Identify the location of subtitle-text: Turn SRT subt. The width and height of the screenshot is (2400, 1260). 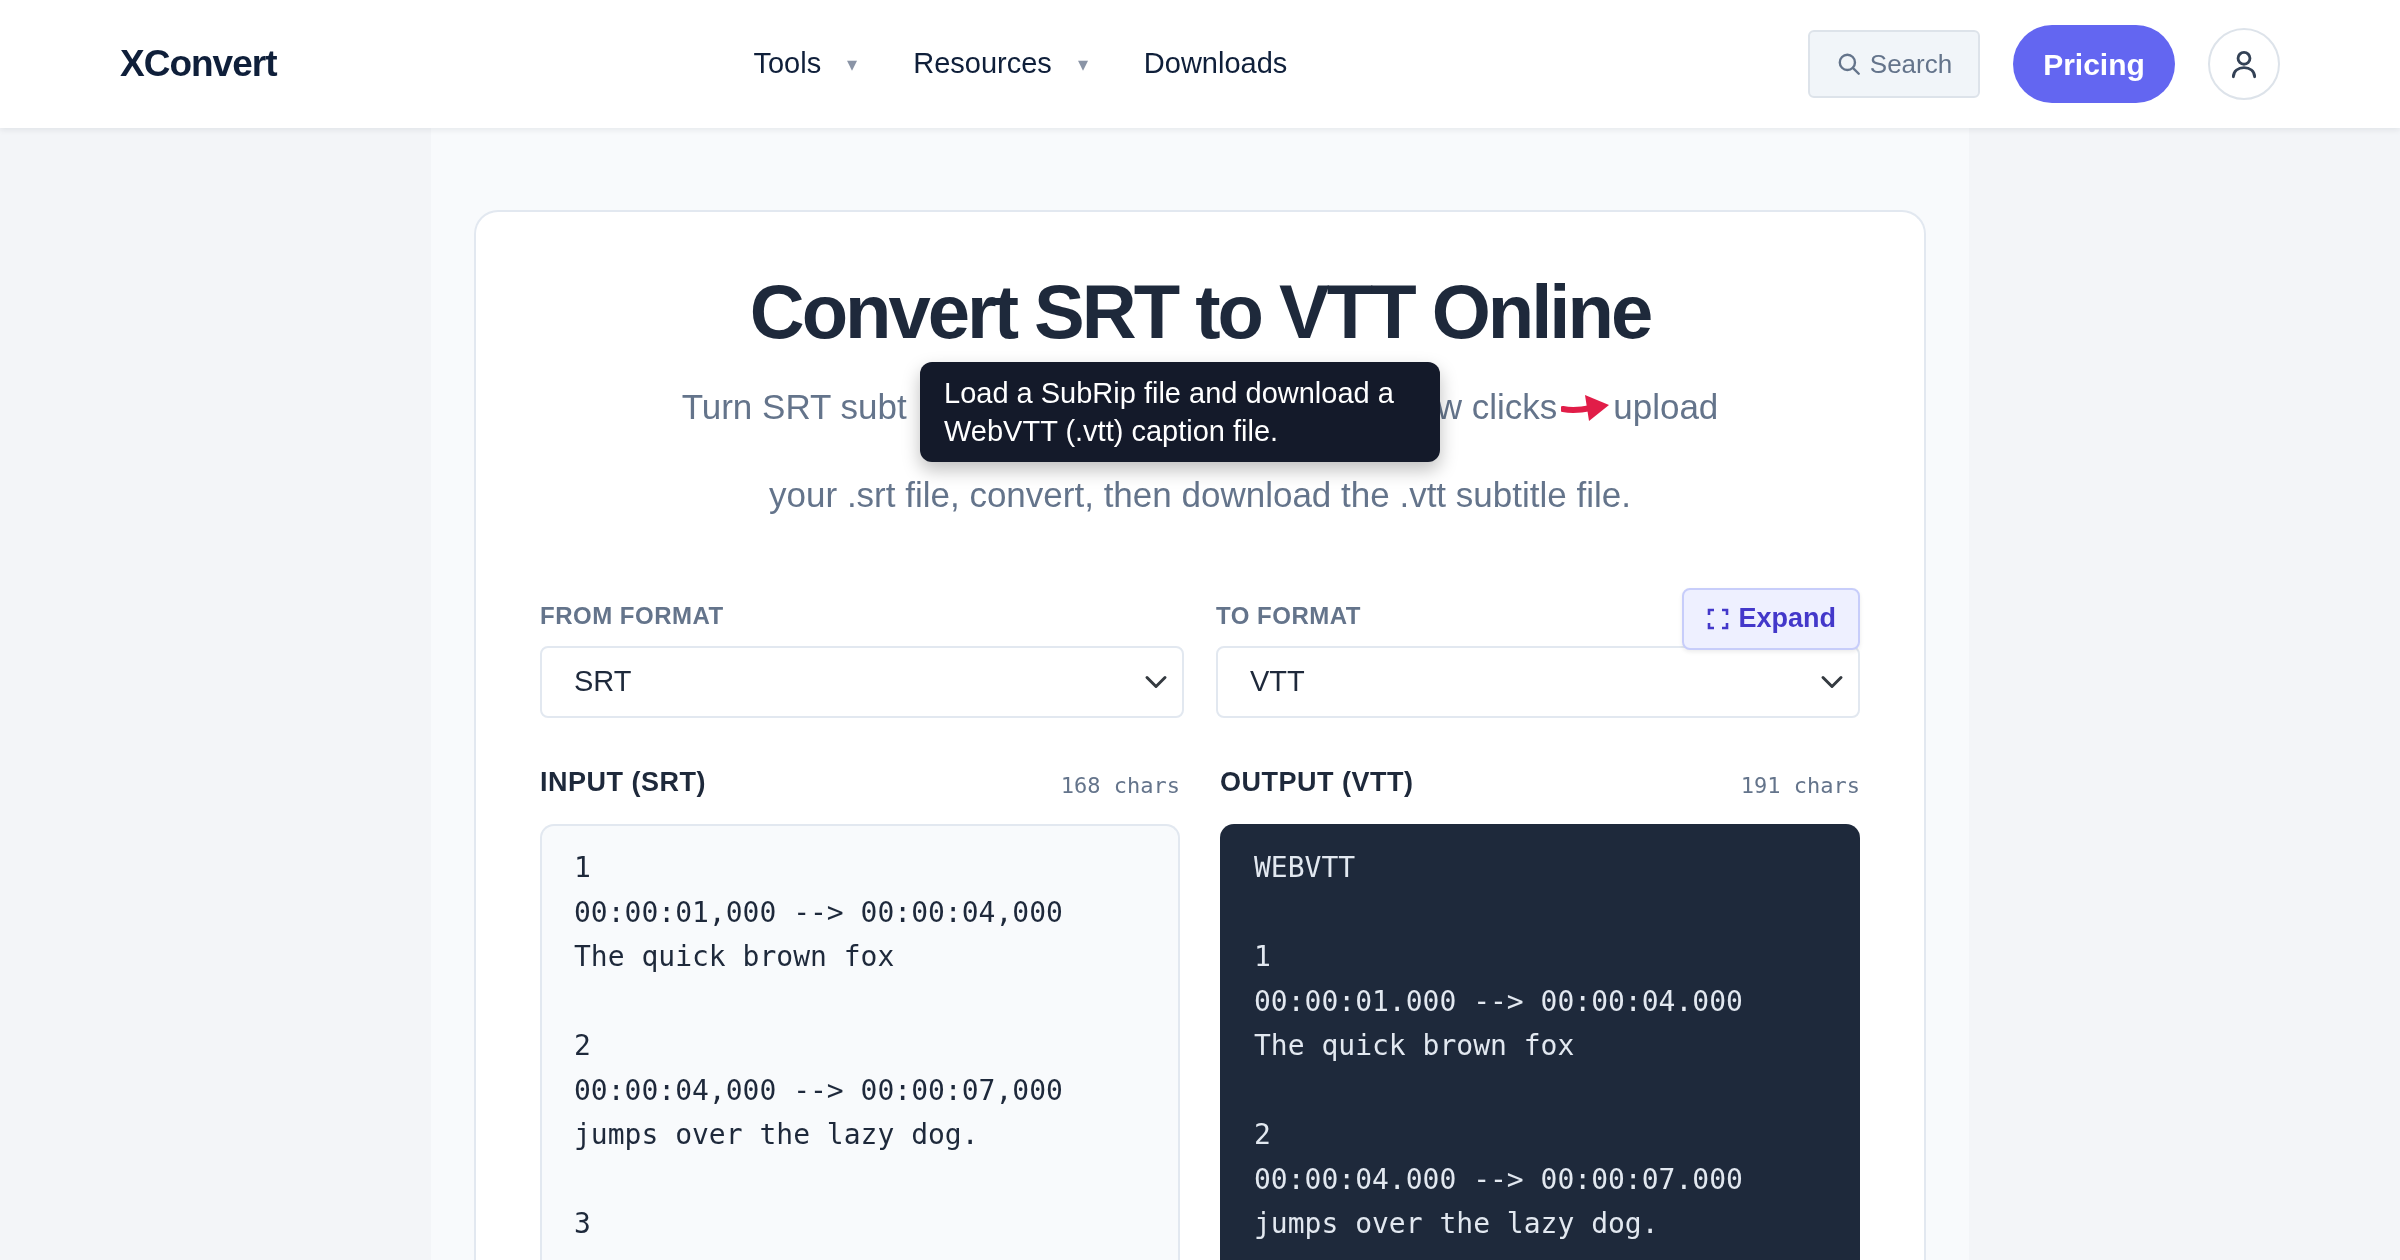
(794, 406).